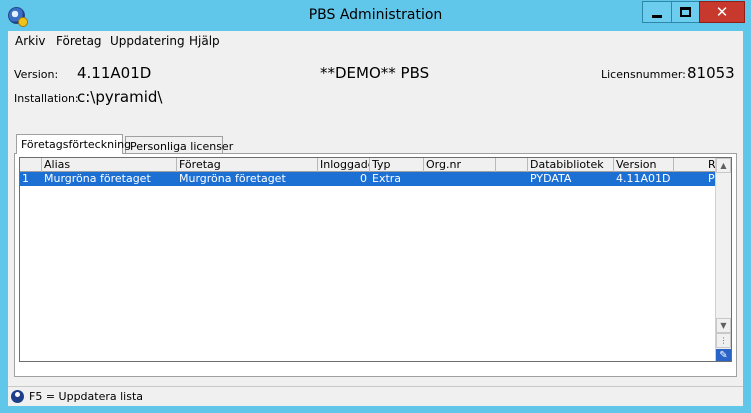 The image size is (751, 413). What do you see at coordinates (512, 165) in the screenshot?
I see `column-header-blank` at bounding box center [512, 165].